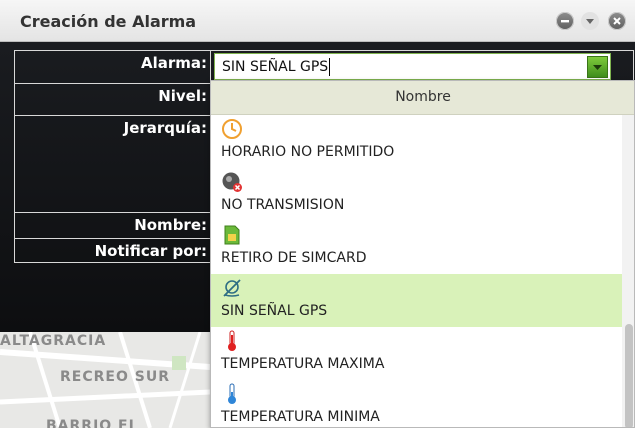 The width and height of the screenshot is (635, 428). What do you see at coordinates (232, 340) in the screenshot?
I see `thermometer-hot-icon` at bounding box center [232, 340].